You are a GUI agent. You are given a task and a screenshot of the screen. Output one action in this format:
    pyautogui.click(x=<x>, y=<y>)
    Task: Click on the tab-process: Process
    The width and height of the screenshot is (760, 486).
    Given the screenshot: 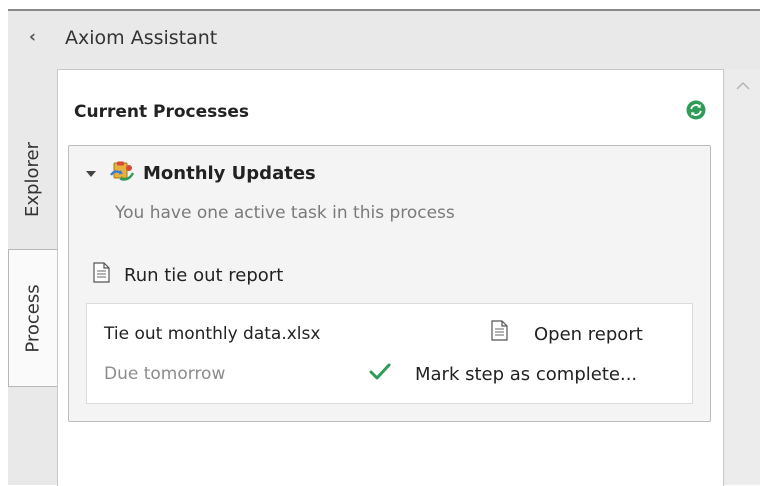 What is the action you would take?
    pyautogui.click(x=33, y=318)
    